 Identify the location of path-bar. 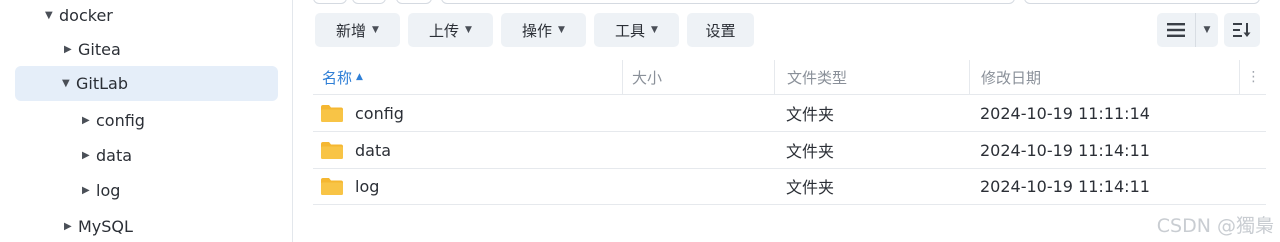
(728, 2).